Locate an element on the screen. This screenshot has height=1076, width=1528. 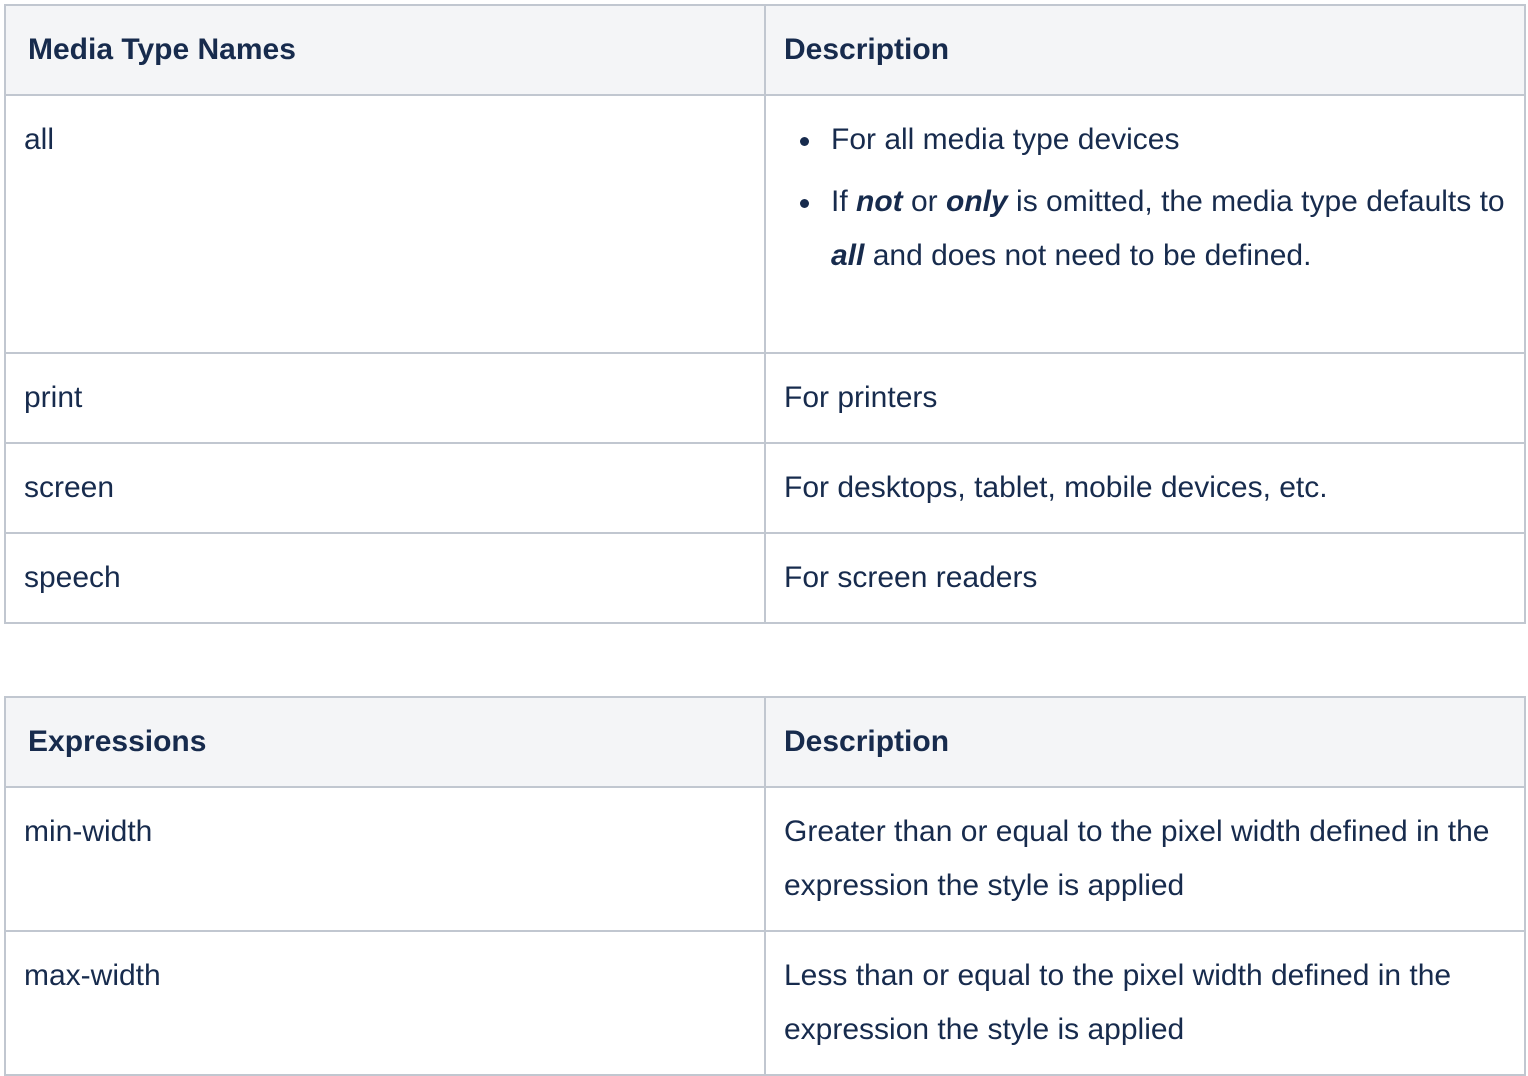
table-header-row: Expressions Description is located at coordinates (765, 742).